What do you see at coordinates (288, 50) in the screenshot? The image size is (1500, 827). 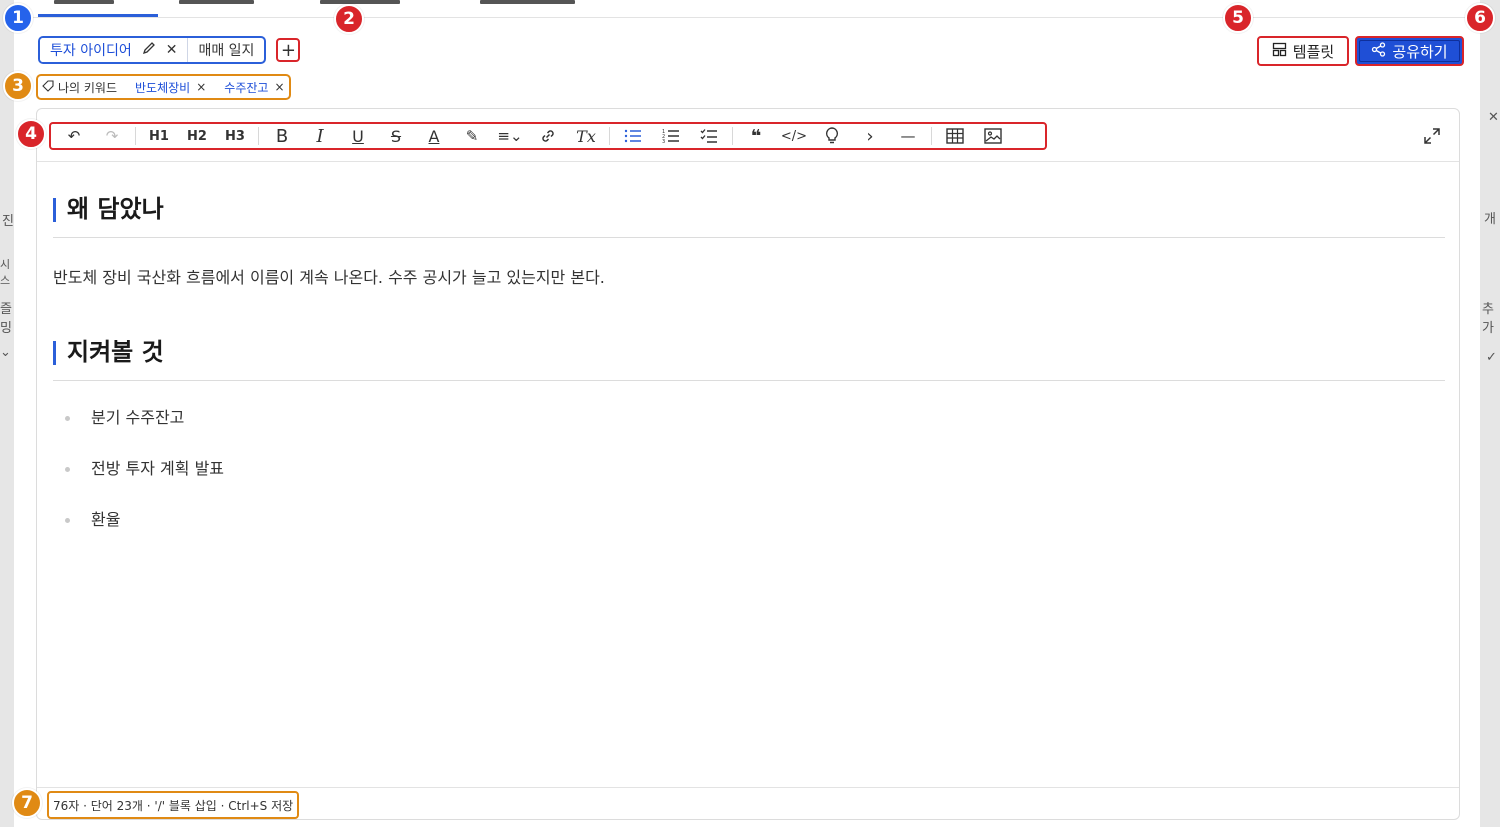 I see `add-tab-button: +` at bounding box center [288, 50].